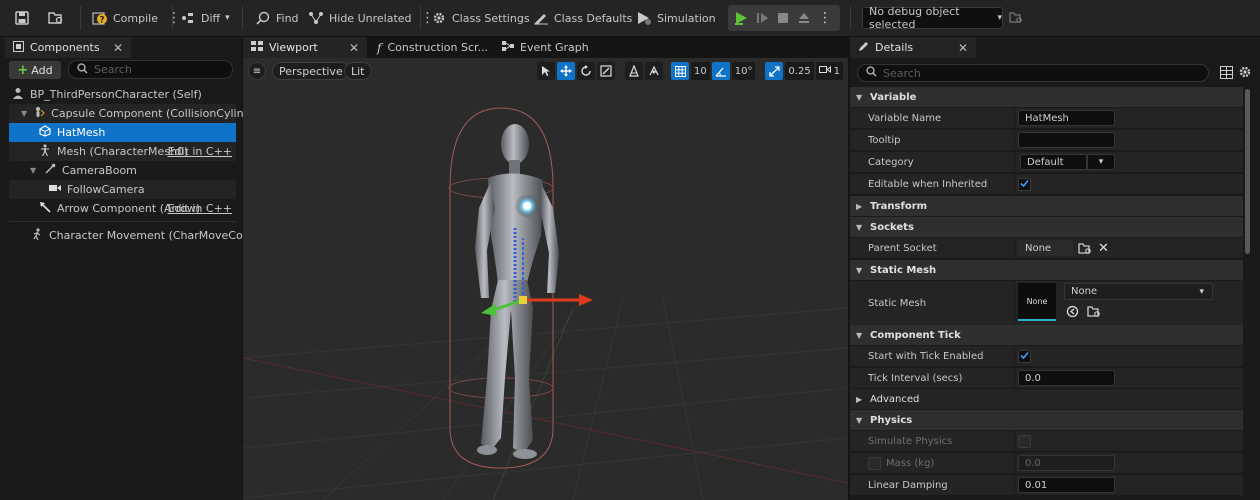 Image resolution: width=1260 pixels, height=500 pixels. What do you see at coordinates (825, 18) in the screenshot?
I see `play-options-icon: ⋮` at bounding box center [825, 18].